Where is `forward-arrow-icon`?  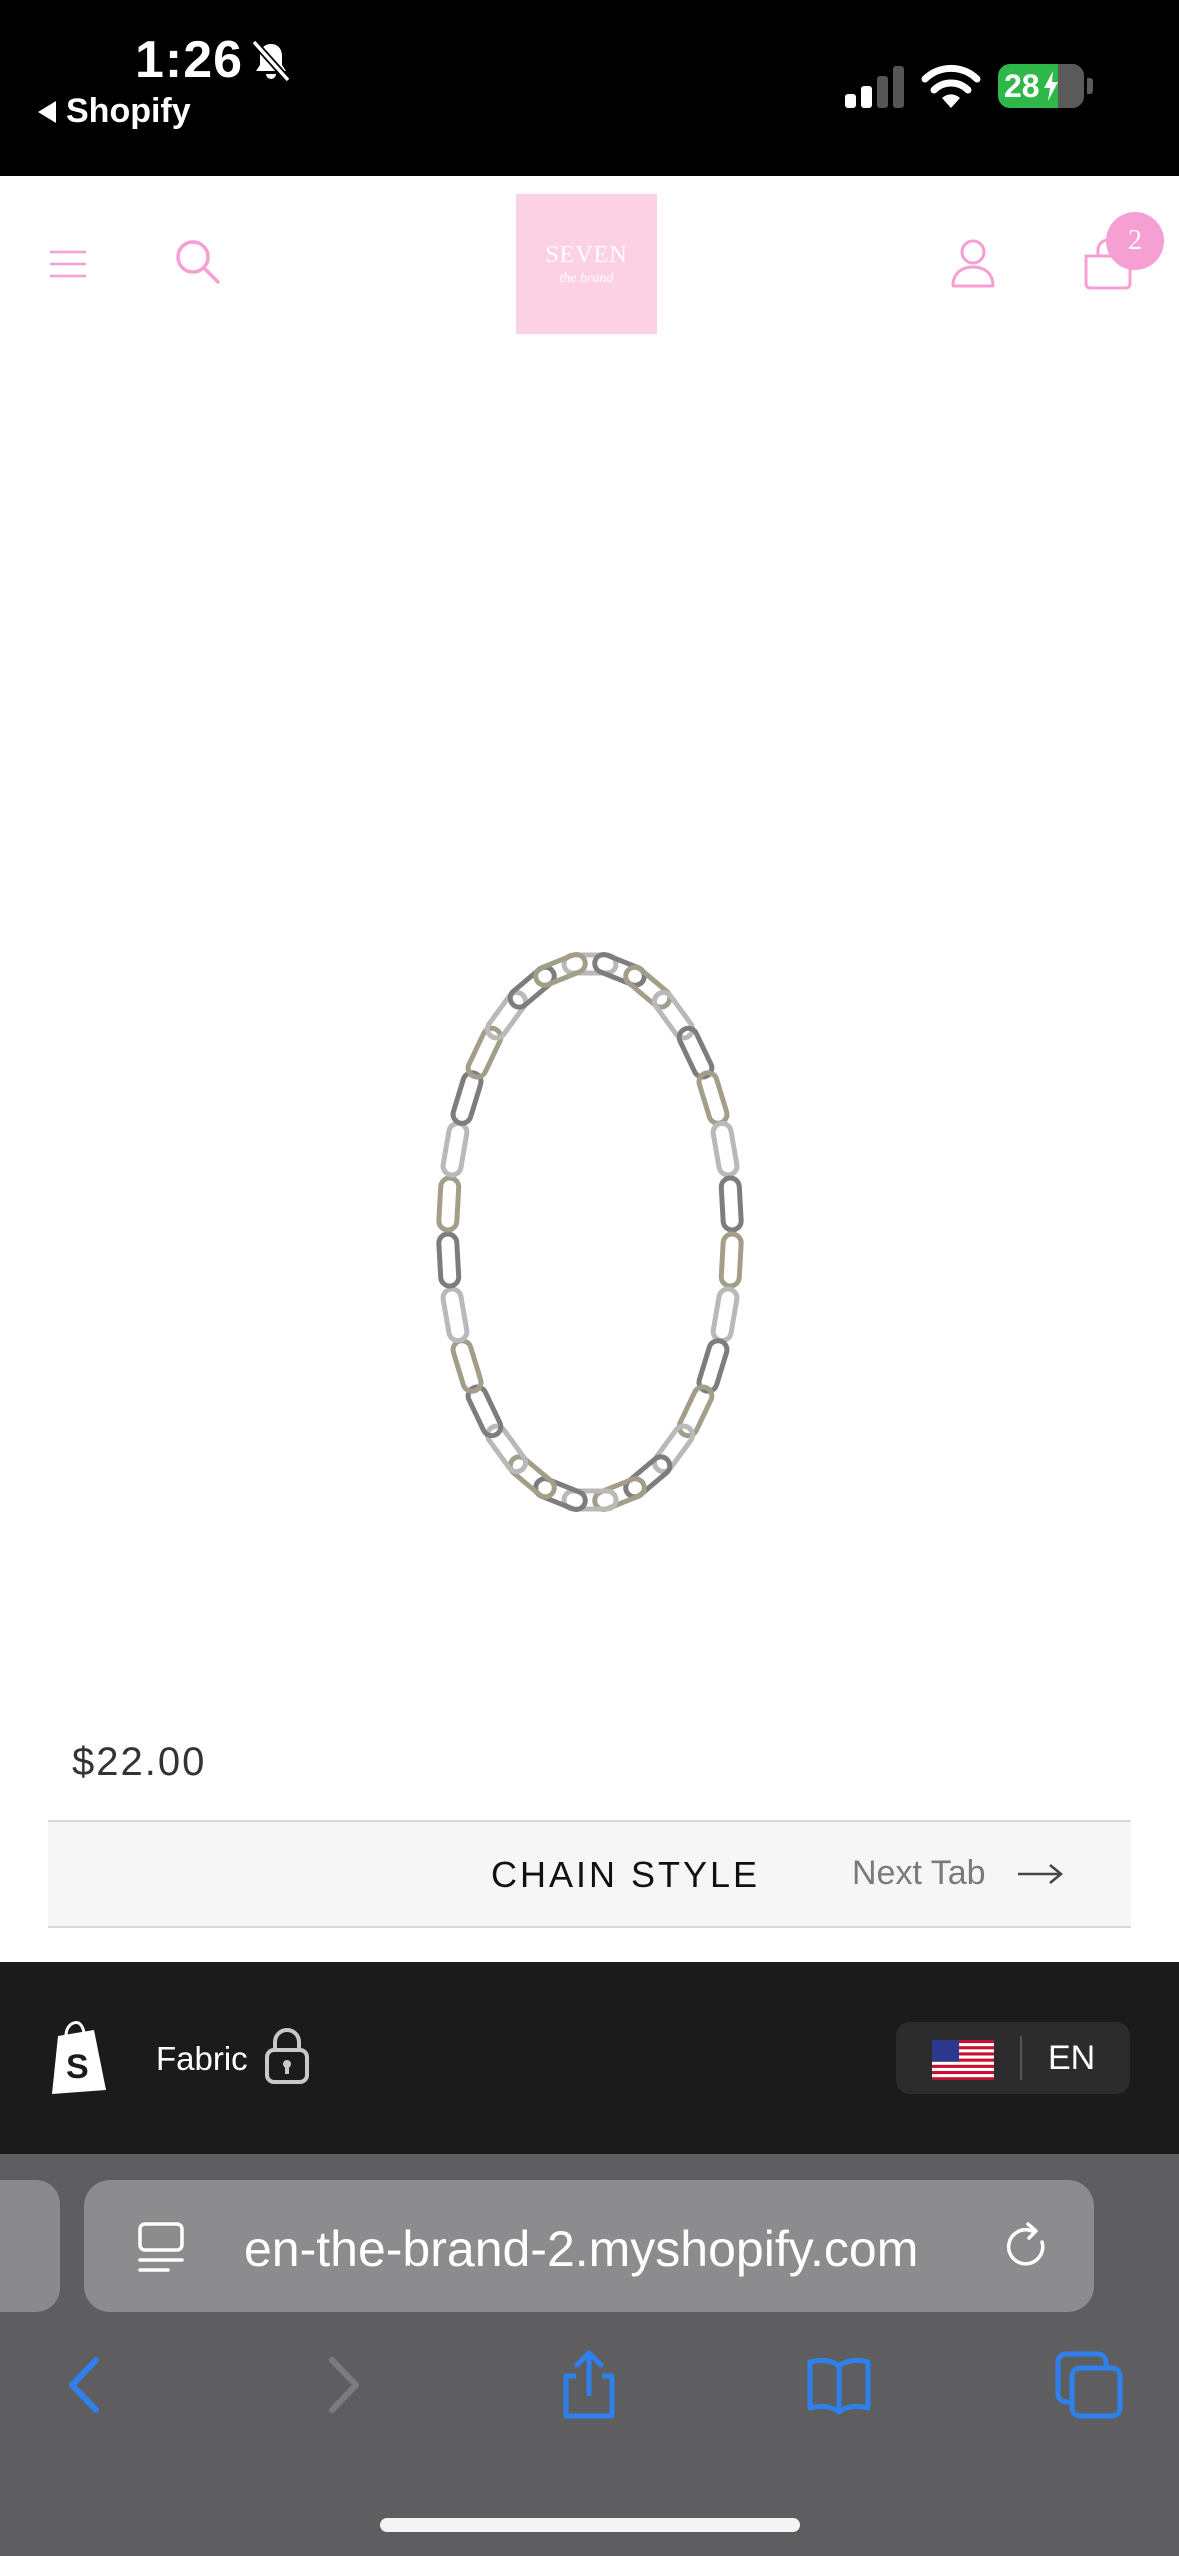 forward-arrow-icon is located at coordinates (341, 2385).